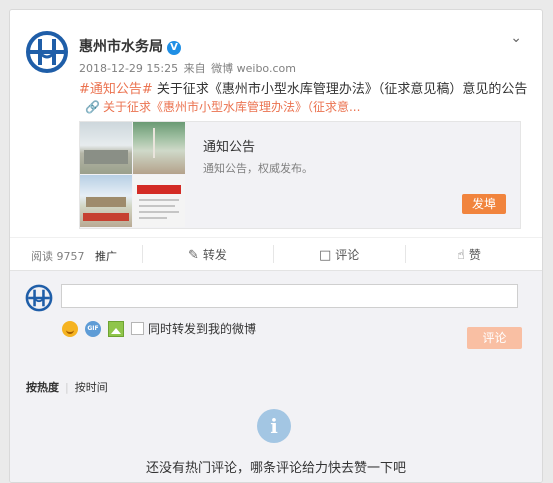 This screenshot has height=483, width=553. Describe the element at coordinates (274, 426) in the screenshot. I see `info-icon: i` at that location.